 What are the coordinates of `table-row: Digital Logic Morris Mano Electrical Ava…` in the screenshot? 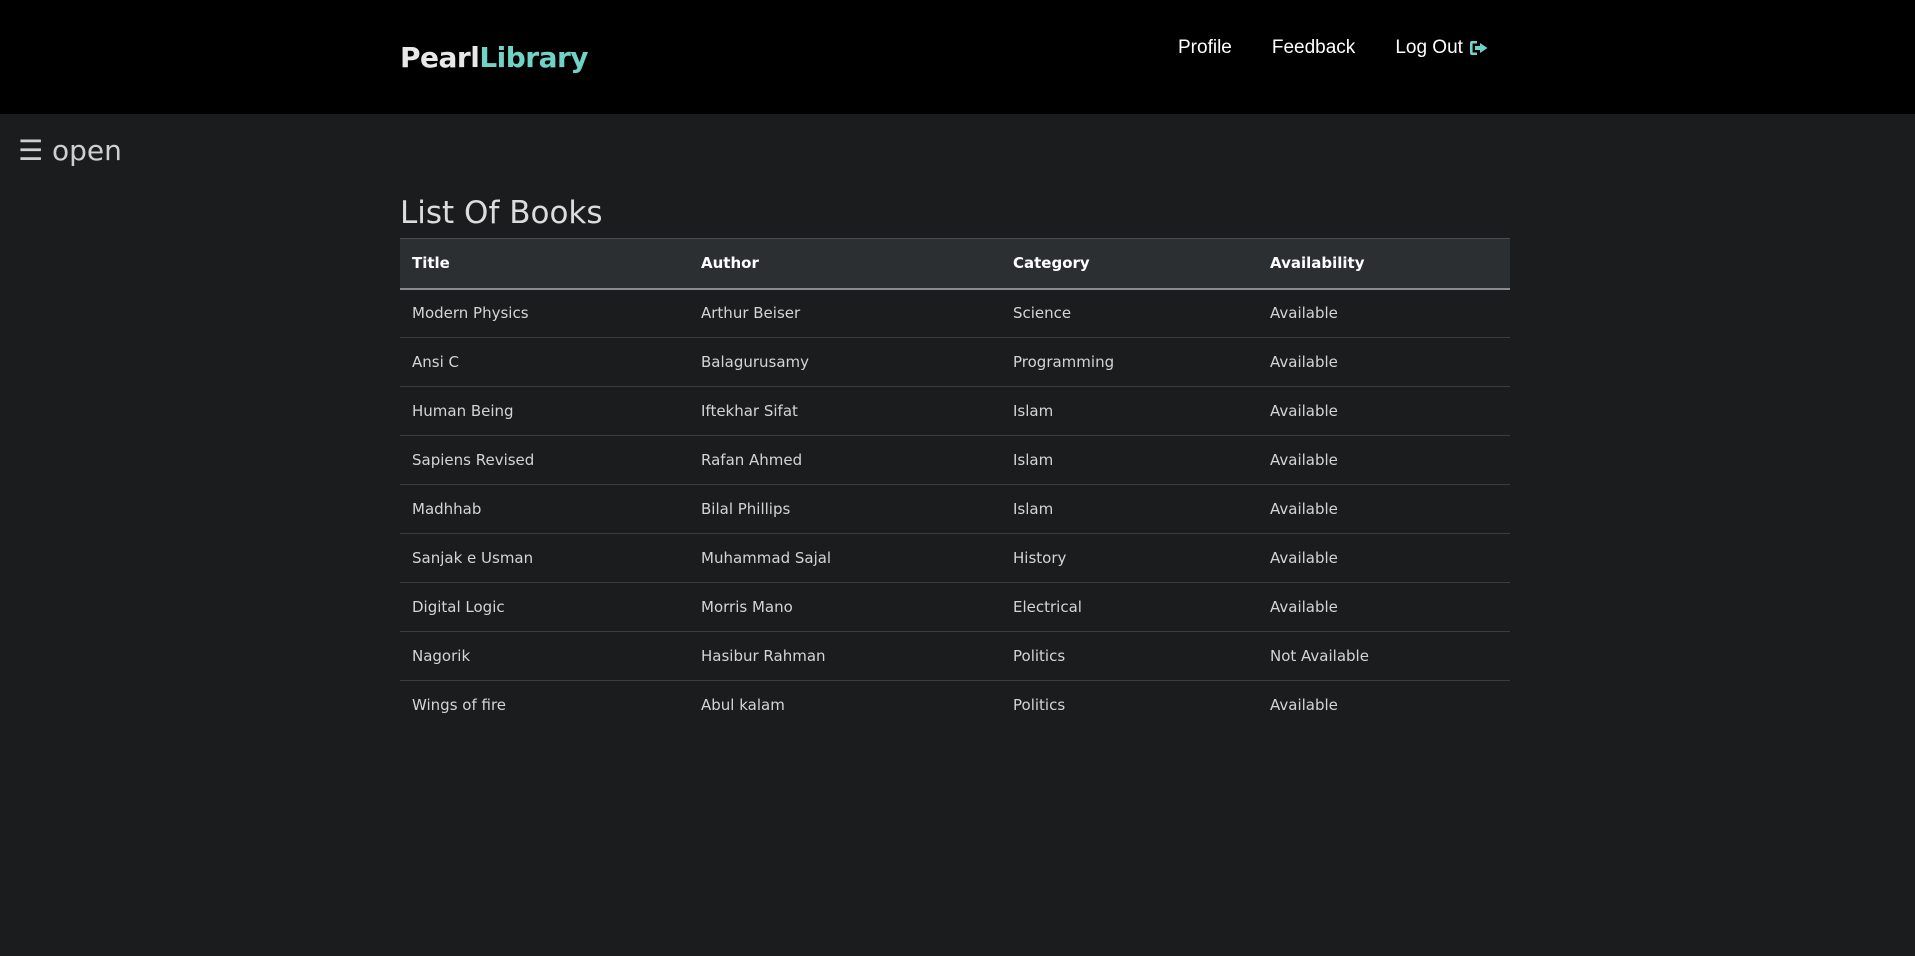 It's located at (955, 607).